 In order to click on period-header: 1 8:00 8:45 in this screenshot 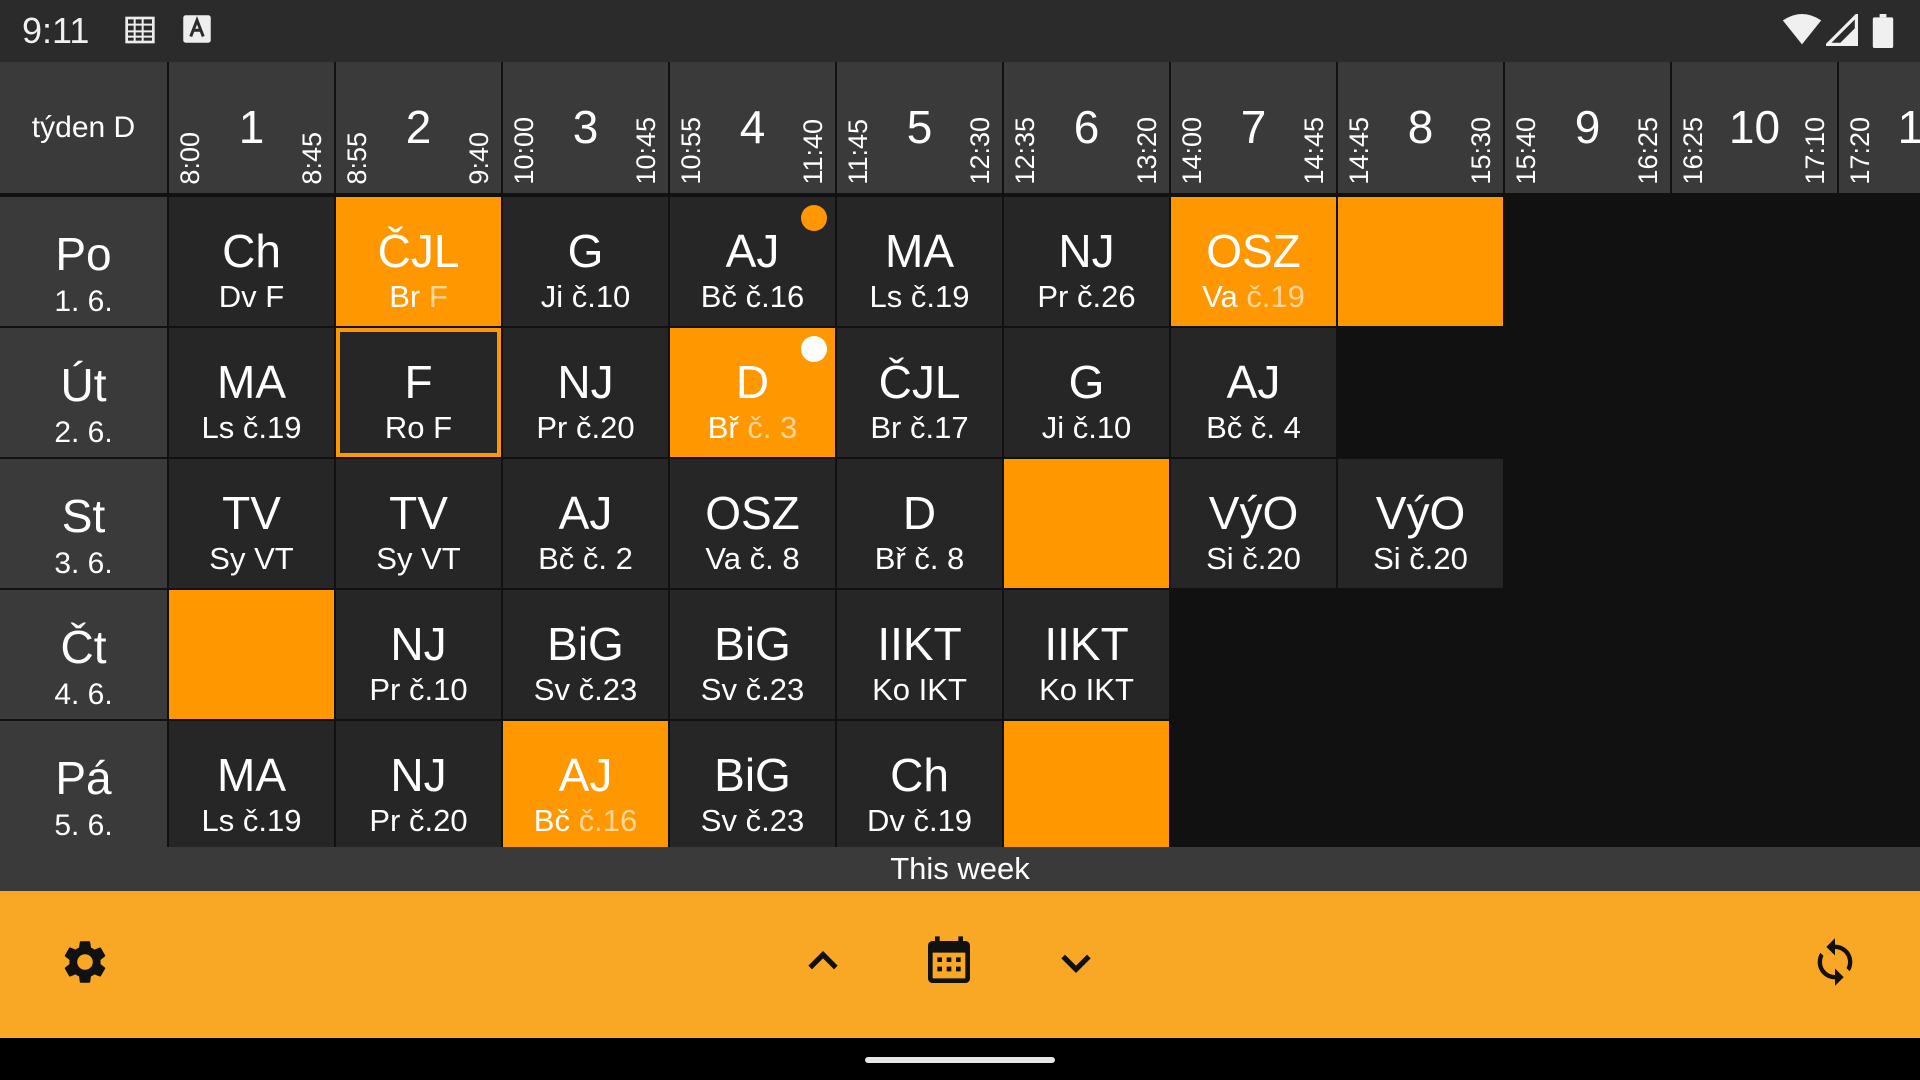, I will do `click(251, 127)`.